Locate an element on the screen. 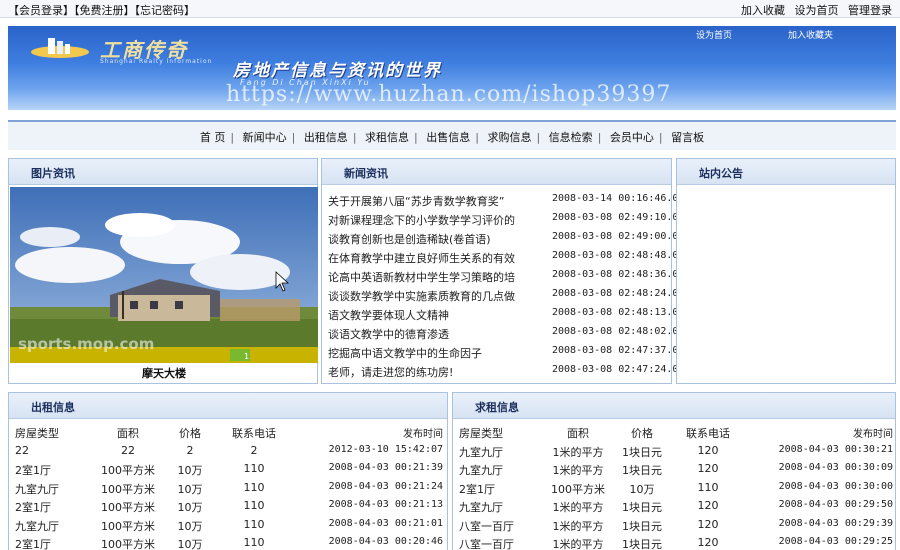 Image resolution: width=900 pixels, height=550 pixels. news-item: 关于开展第八届“苏步青数学教育奖” 2008-03-14 00:16:46.0 is located at coordinates (503, 200).